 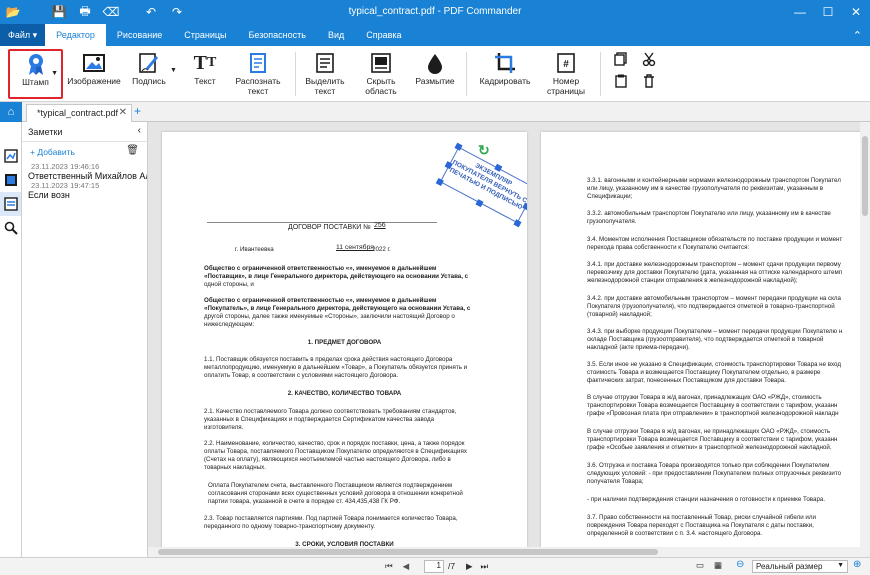 What do you see at coordinates (137, 111) in the screenshot?
I see `add-tab-icon: +` at bounding box center [137, 111].